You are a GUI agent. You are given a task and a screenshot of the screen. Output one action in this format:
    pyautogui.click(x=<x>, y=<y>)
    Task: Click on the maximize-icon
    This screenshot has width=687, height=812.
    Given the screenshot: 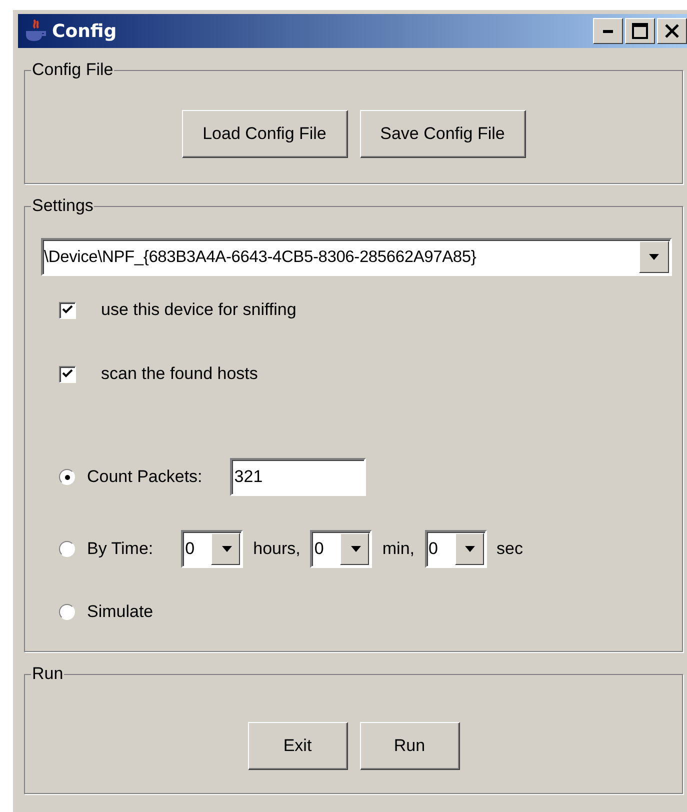 What is the action you would take?
    pyautogui.click(x=640, y=31)
    